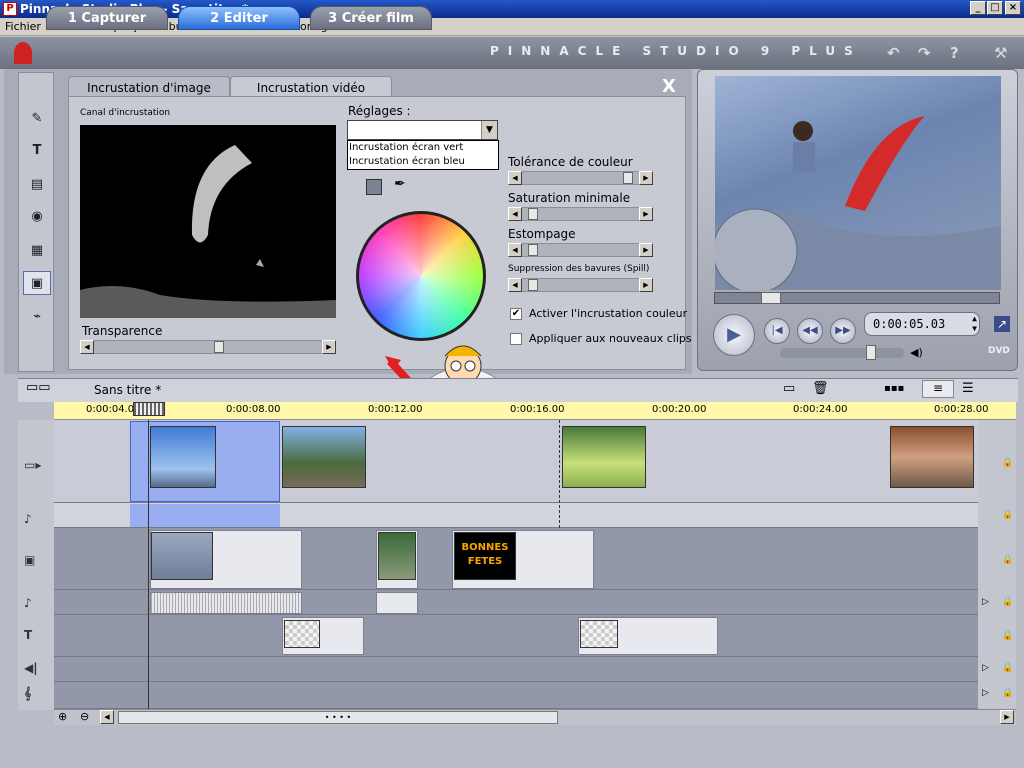 The image size is (1024, 768). What do you see at coordinates (37, 317) in the screenshot?
I see `effects-tool-icon: ⌁` at bounding box center [37, 317].